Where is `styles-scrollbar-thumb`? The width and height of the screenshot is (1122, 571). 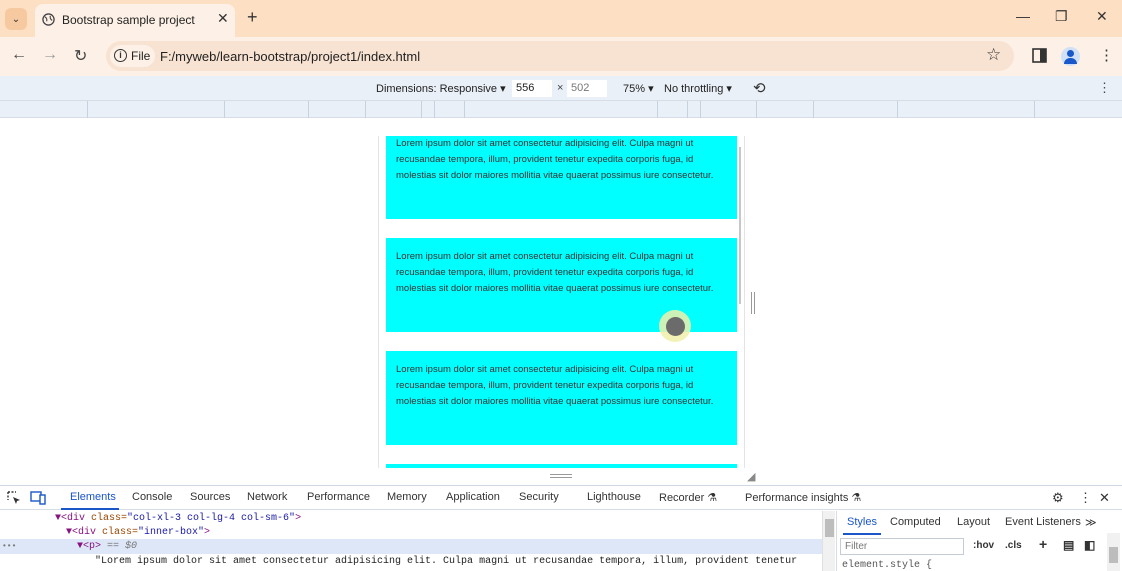
styles-scrollbar-thumb is located at coordinates (1113, 555).